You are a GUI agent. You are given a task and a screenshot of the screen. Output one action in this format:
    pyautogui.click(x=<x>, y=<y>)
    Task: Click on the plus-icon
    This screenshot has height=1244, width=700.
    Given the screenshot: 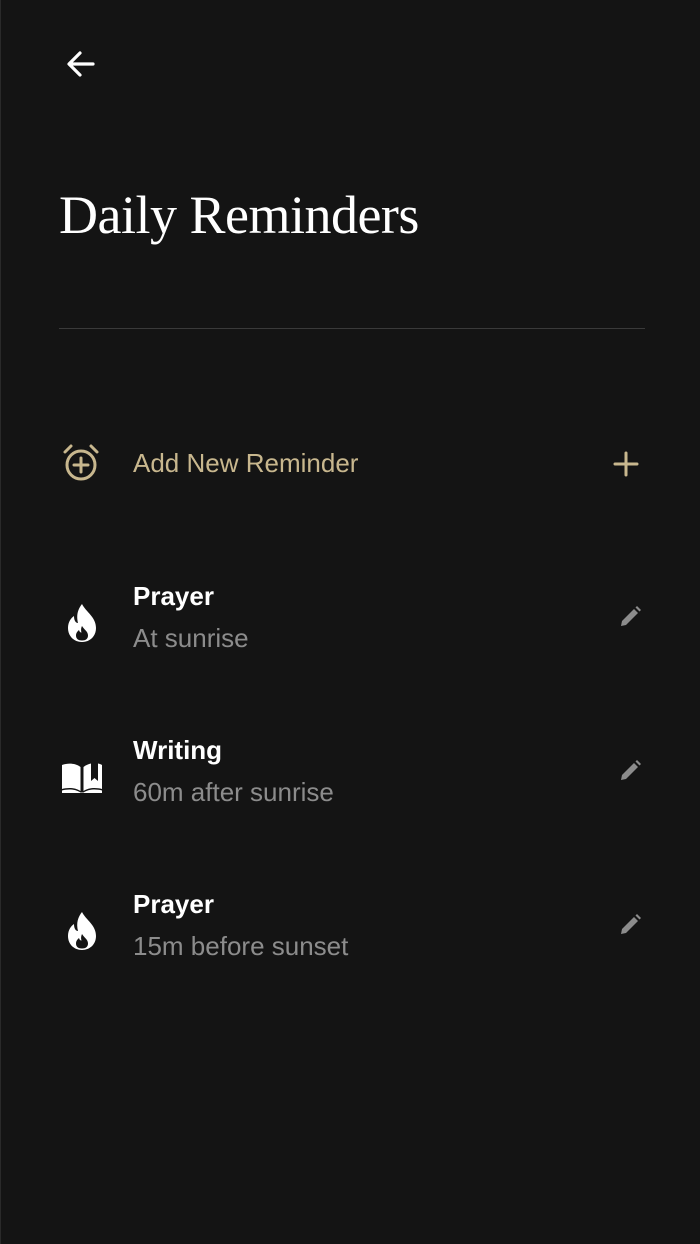 What is the action you would take?
    pyautogui.click(x=626, y=464)
    